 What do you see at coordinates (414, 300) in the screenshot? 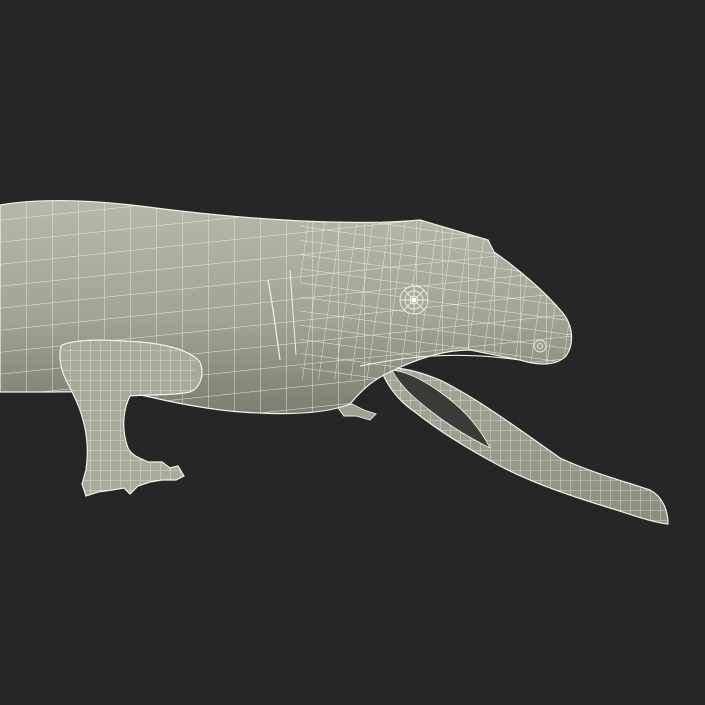
I see `eye-icon` at bounding box center [414, 300].